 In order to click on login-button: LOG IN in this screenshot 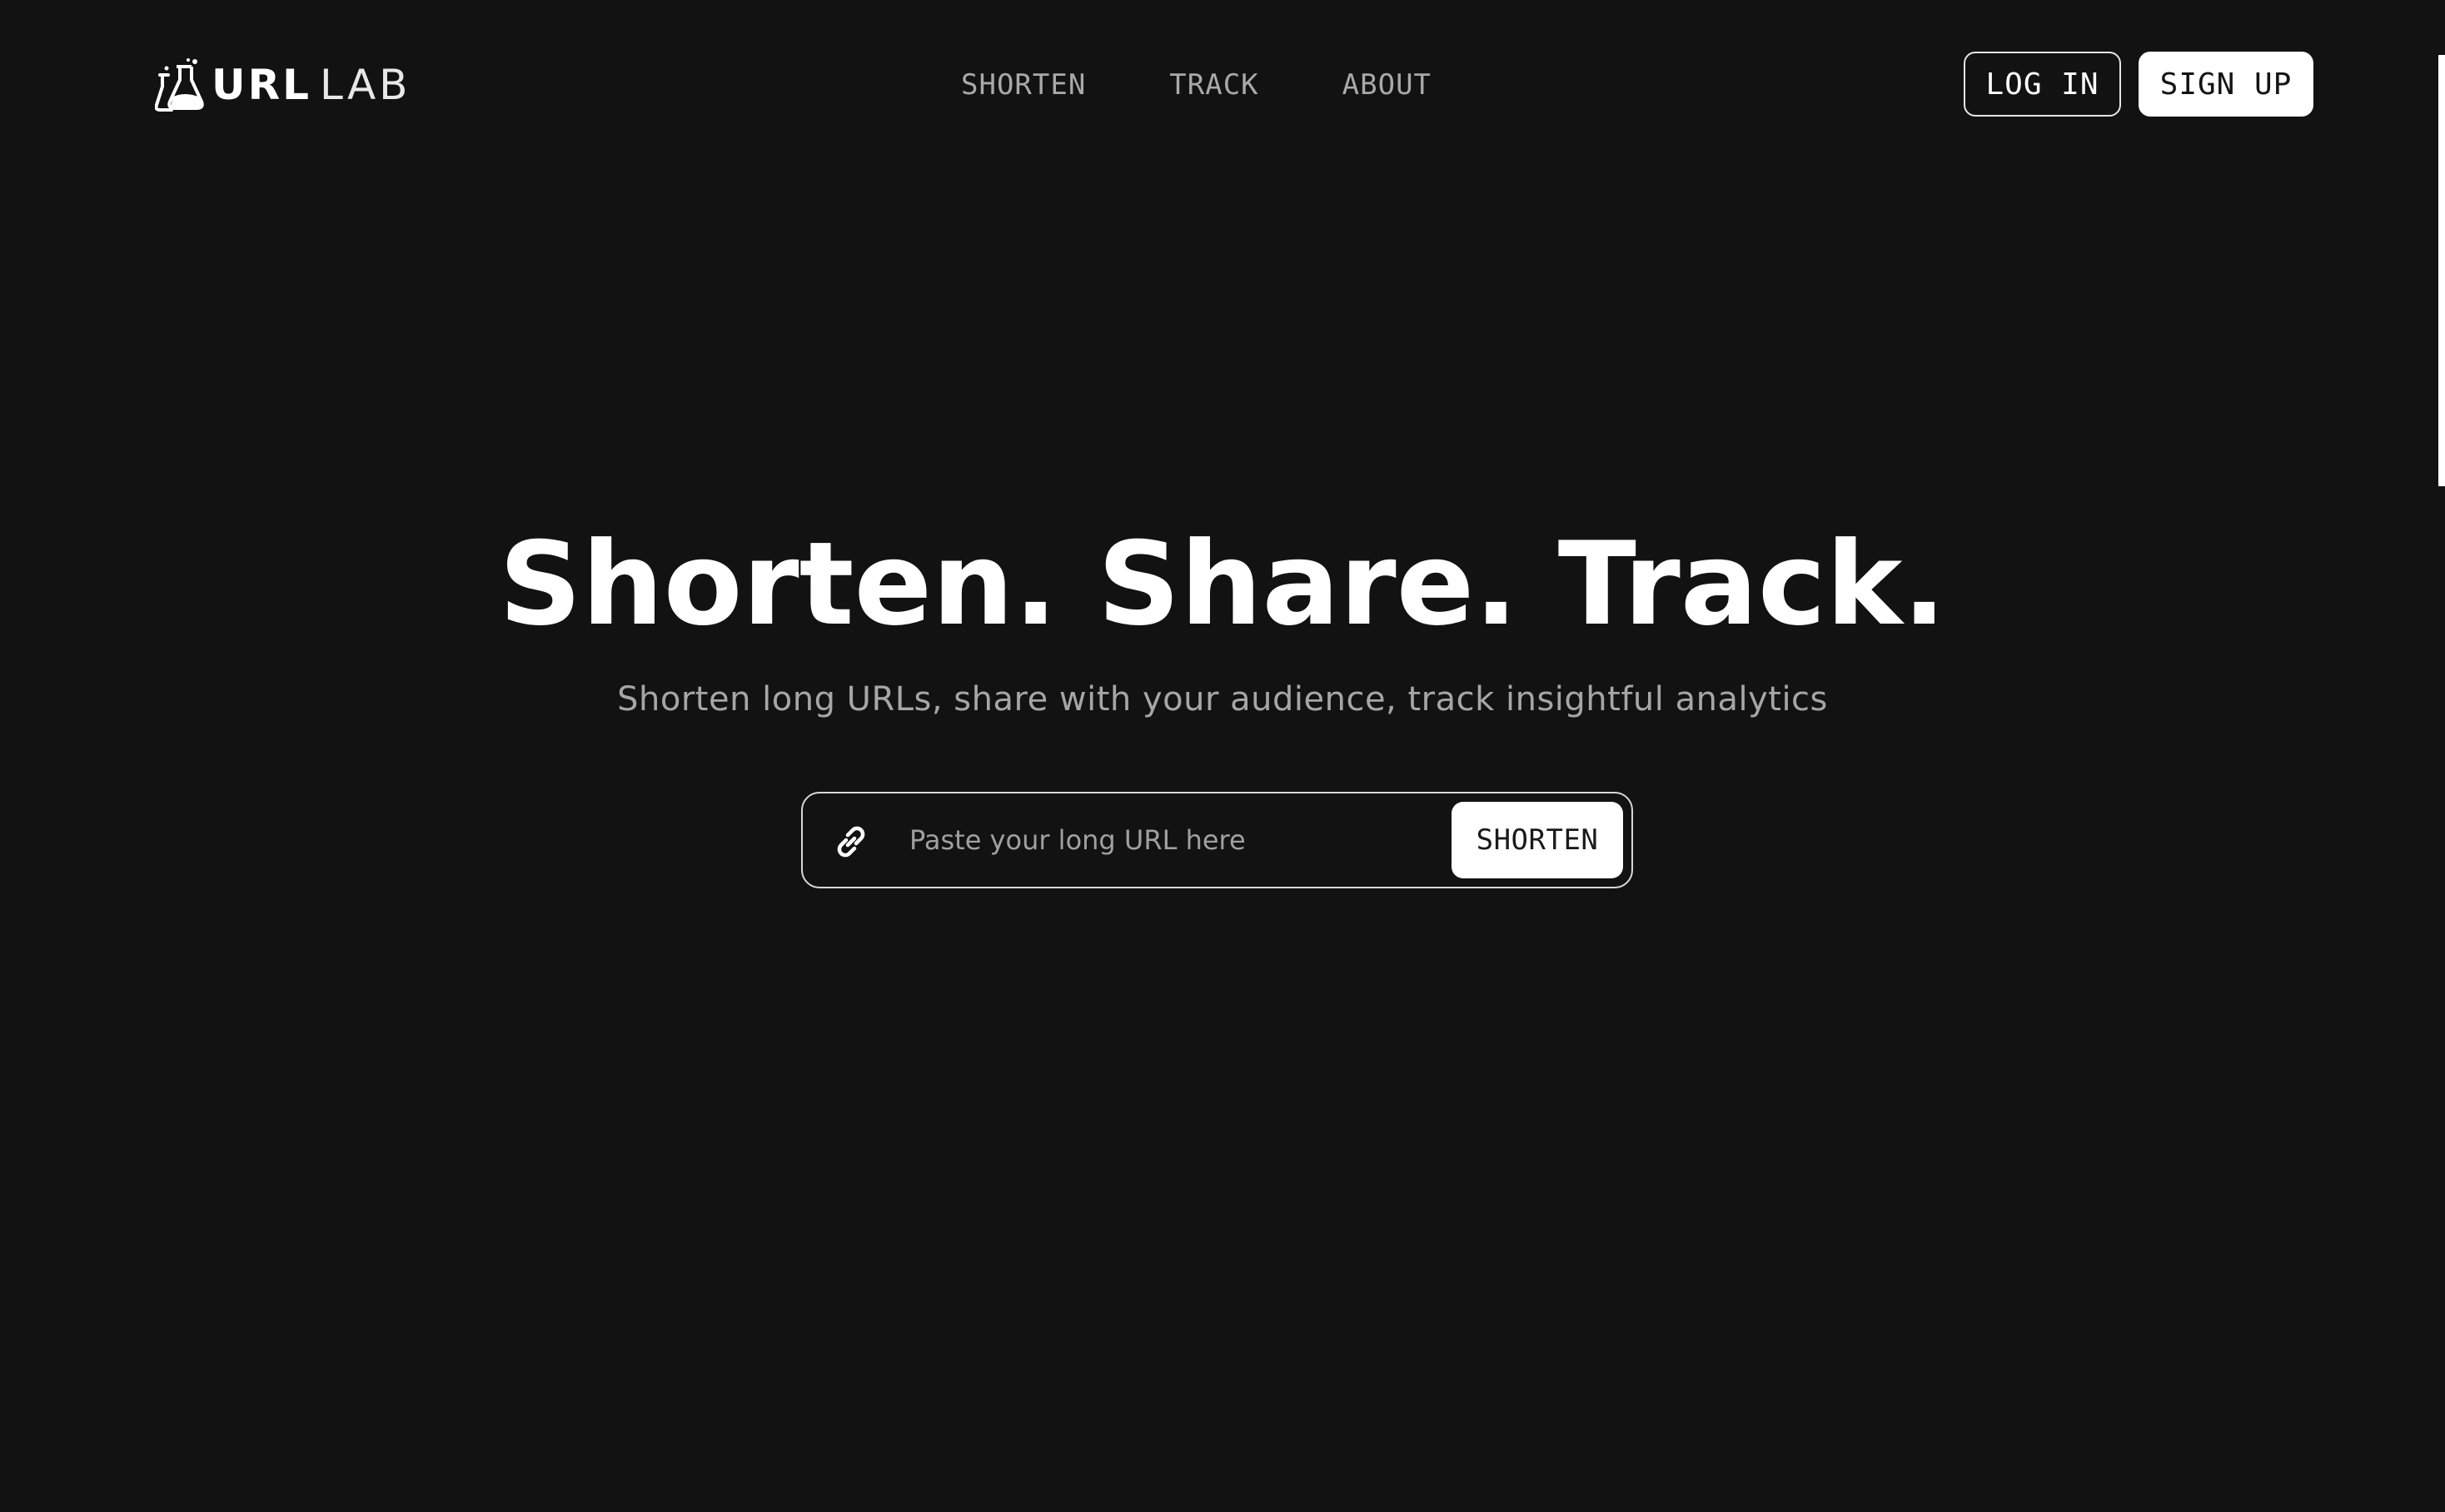, I will do `click(2042, 85)`.